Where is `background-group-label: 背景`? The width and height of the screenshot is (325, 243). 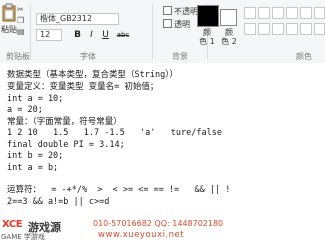
background-group-label: 背景 is located at coordinates (180, 56).